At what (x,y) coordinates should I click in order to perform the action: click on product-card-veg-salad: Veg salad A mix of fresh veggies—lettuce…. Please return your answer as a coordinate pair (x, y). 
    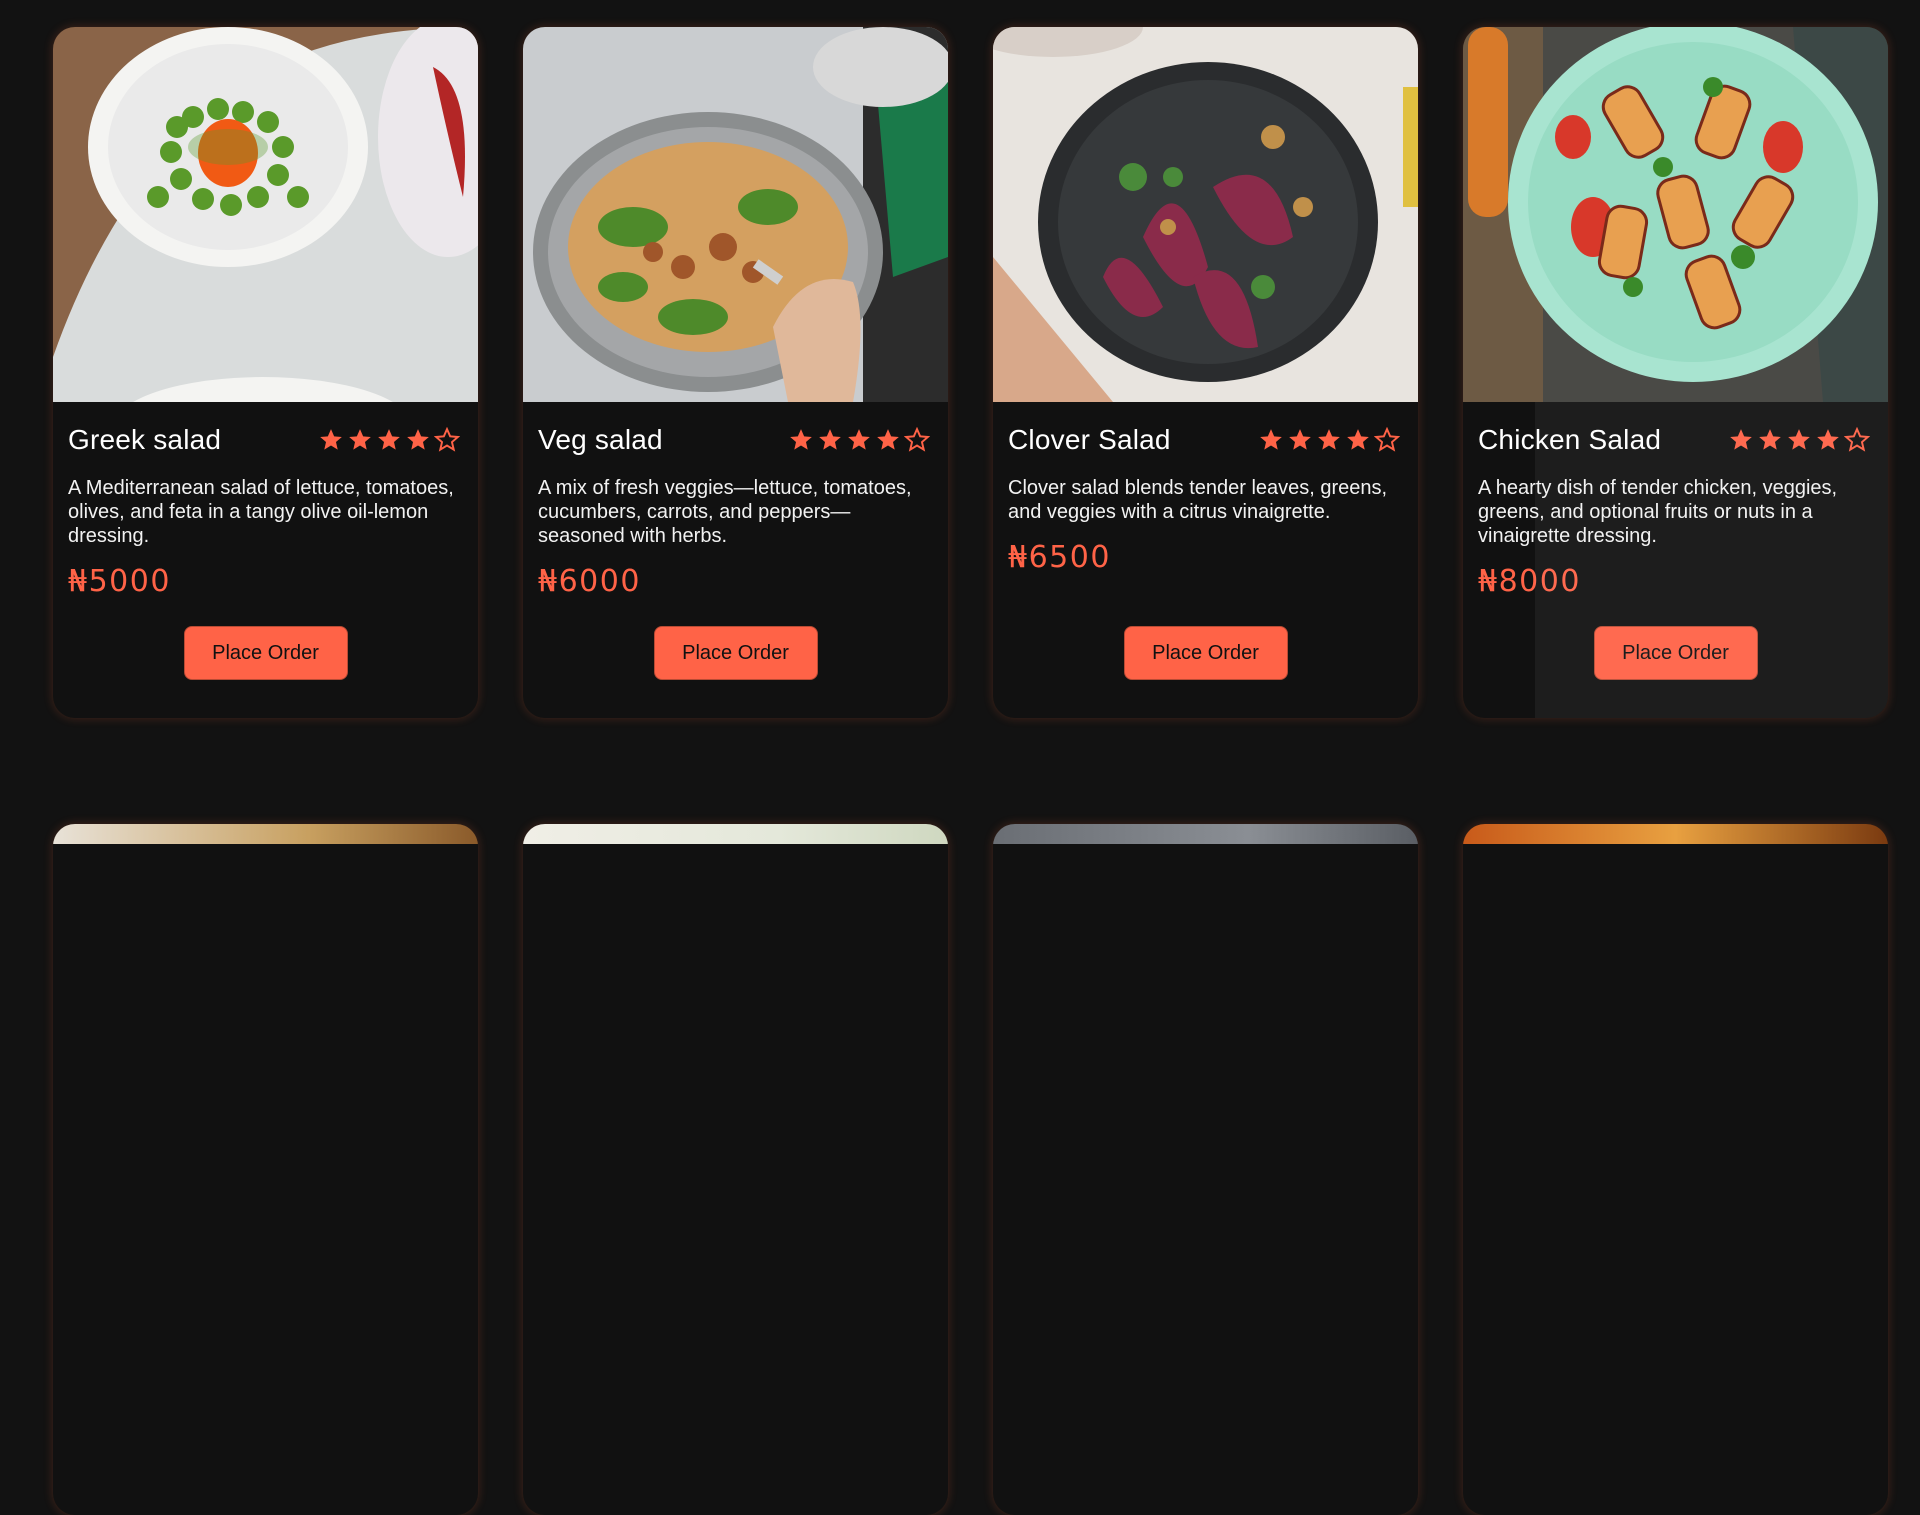
    Looking at the image, I should click on (735, 372).